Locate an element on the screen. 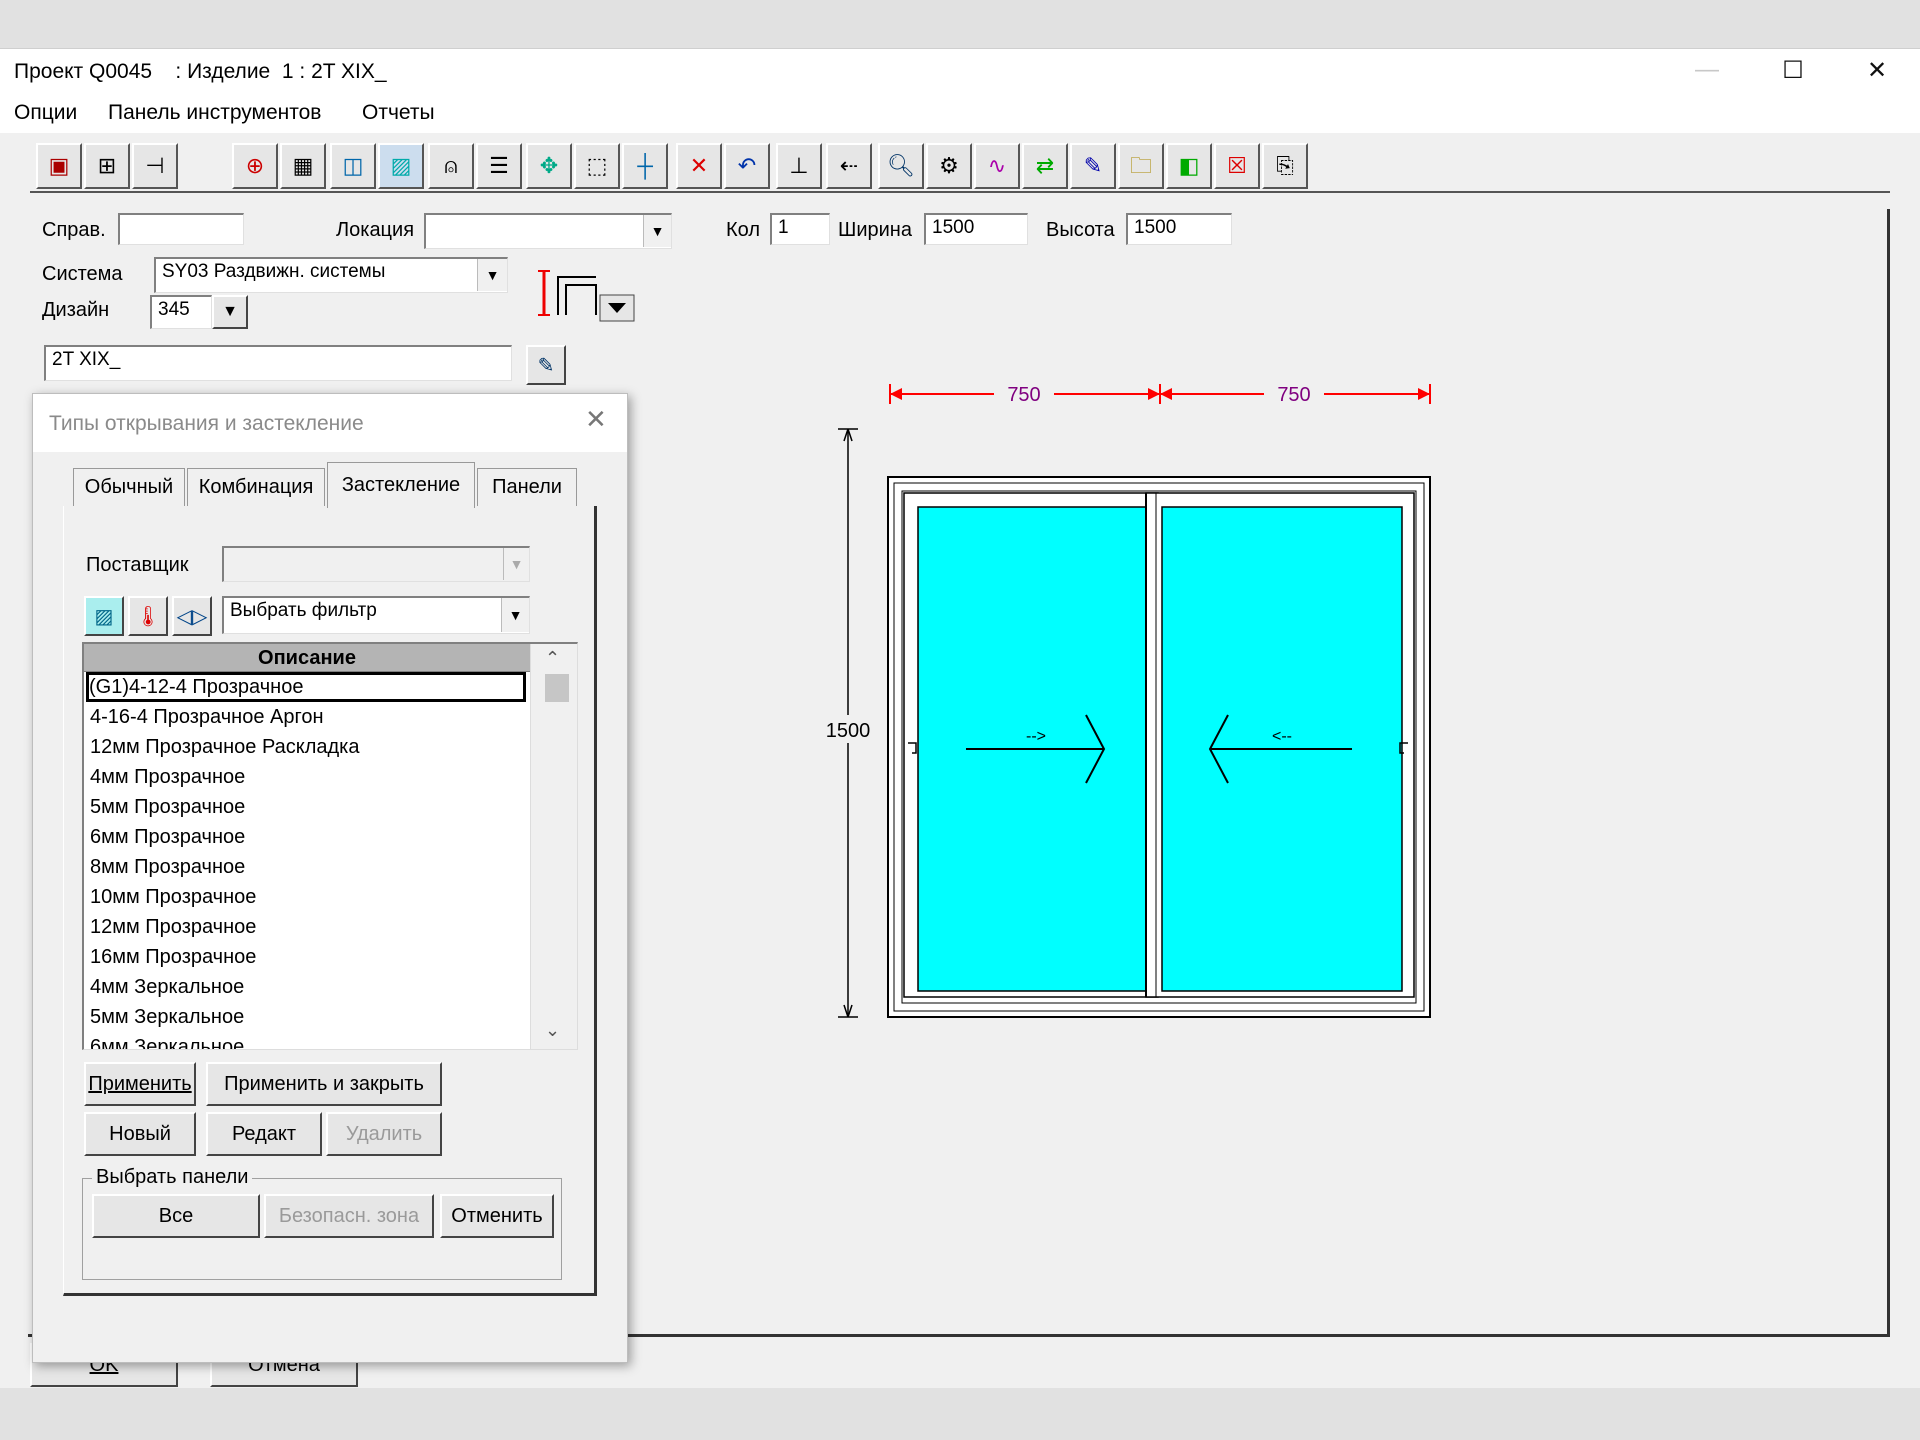 The width and height of the screenshot is (1920, 1440). list-item: 4мм Зеркальное is located at coordinates (310, 987).